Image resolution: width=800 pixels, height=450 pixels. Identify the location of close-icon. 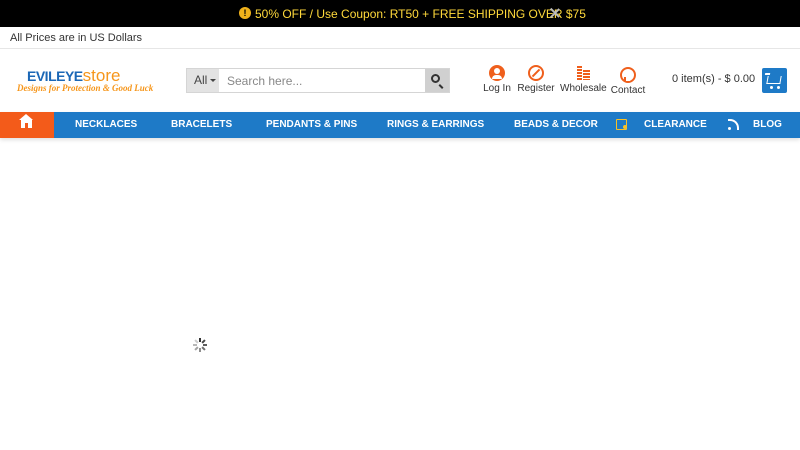
(555, 13).